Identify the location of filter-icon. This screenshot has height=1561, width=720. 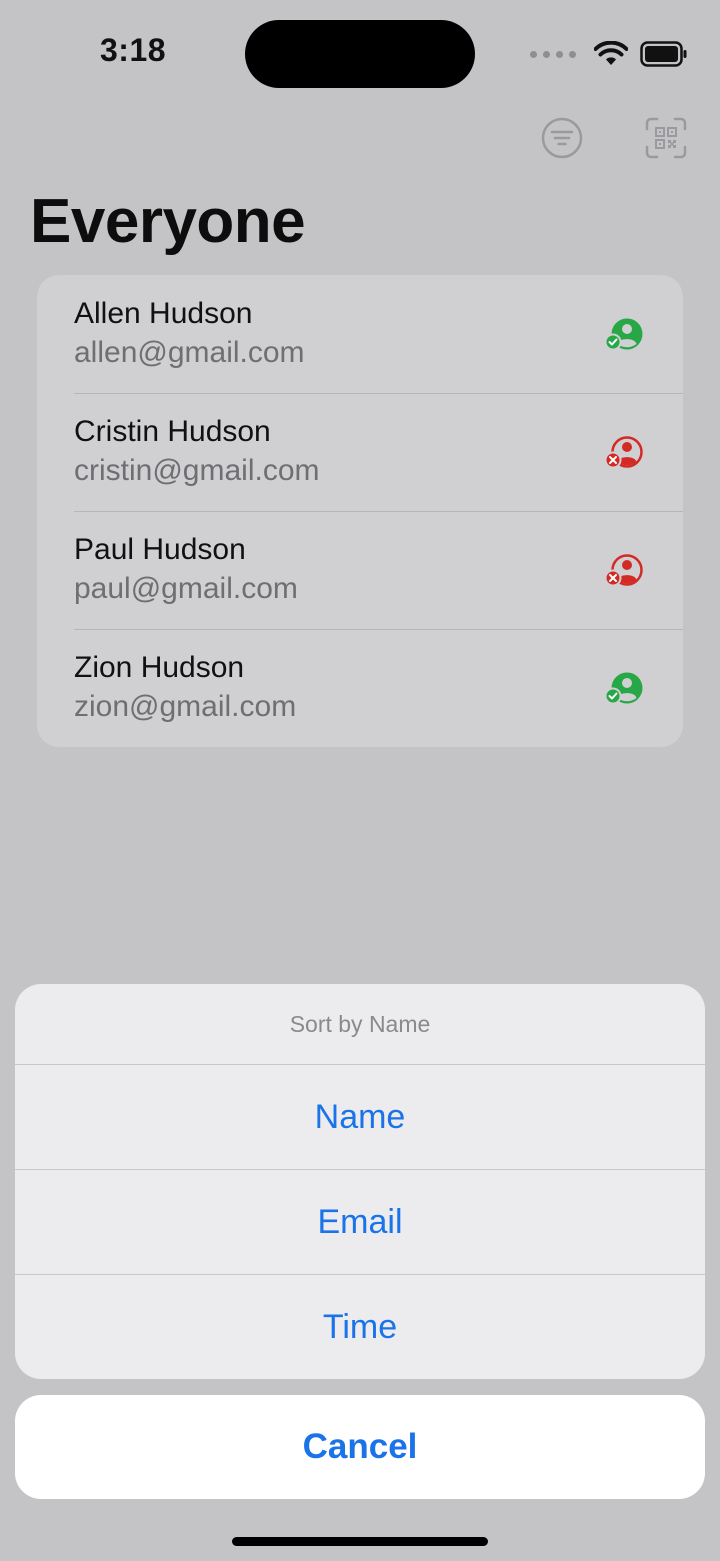
(562, 138).